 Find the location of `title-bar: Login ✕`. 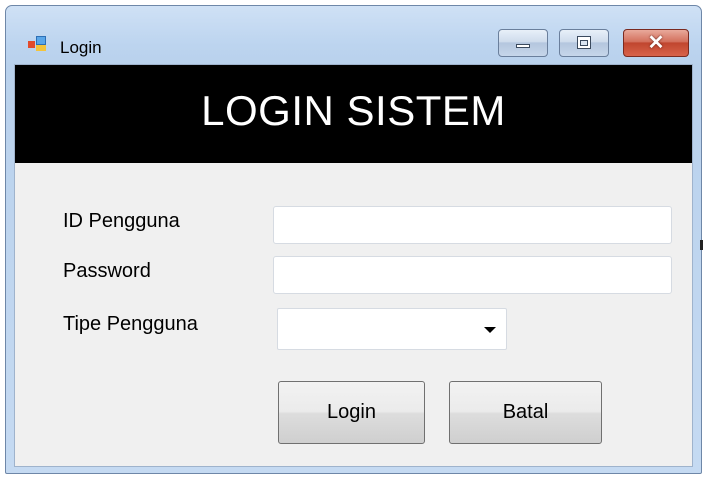

title-bar: Login ✕ is located at coordinates (353, 35).